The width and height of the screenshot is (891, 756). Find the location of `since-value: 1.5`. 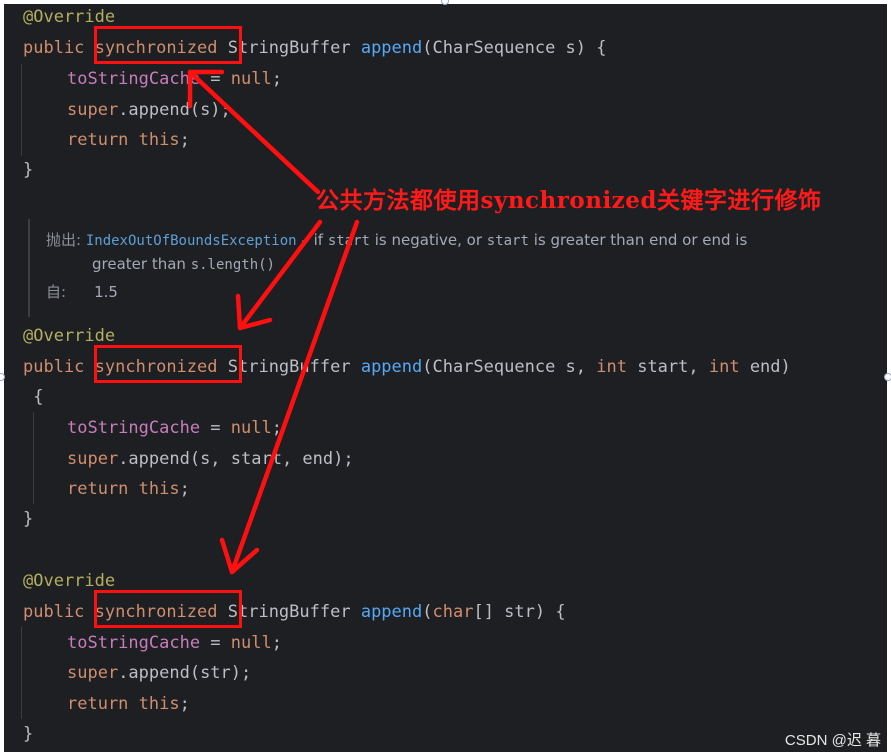

since-value: 1.5 is located at coordinates (106, 292).